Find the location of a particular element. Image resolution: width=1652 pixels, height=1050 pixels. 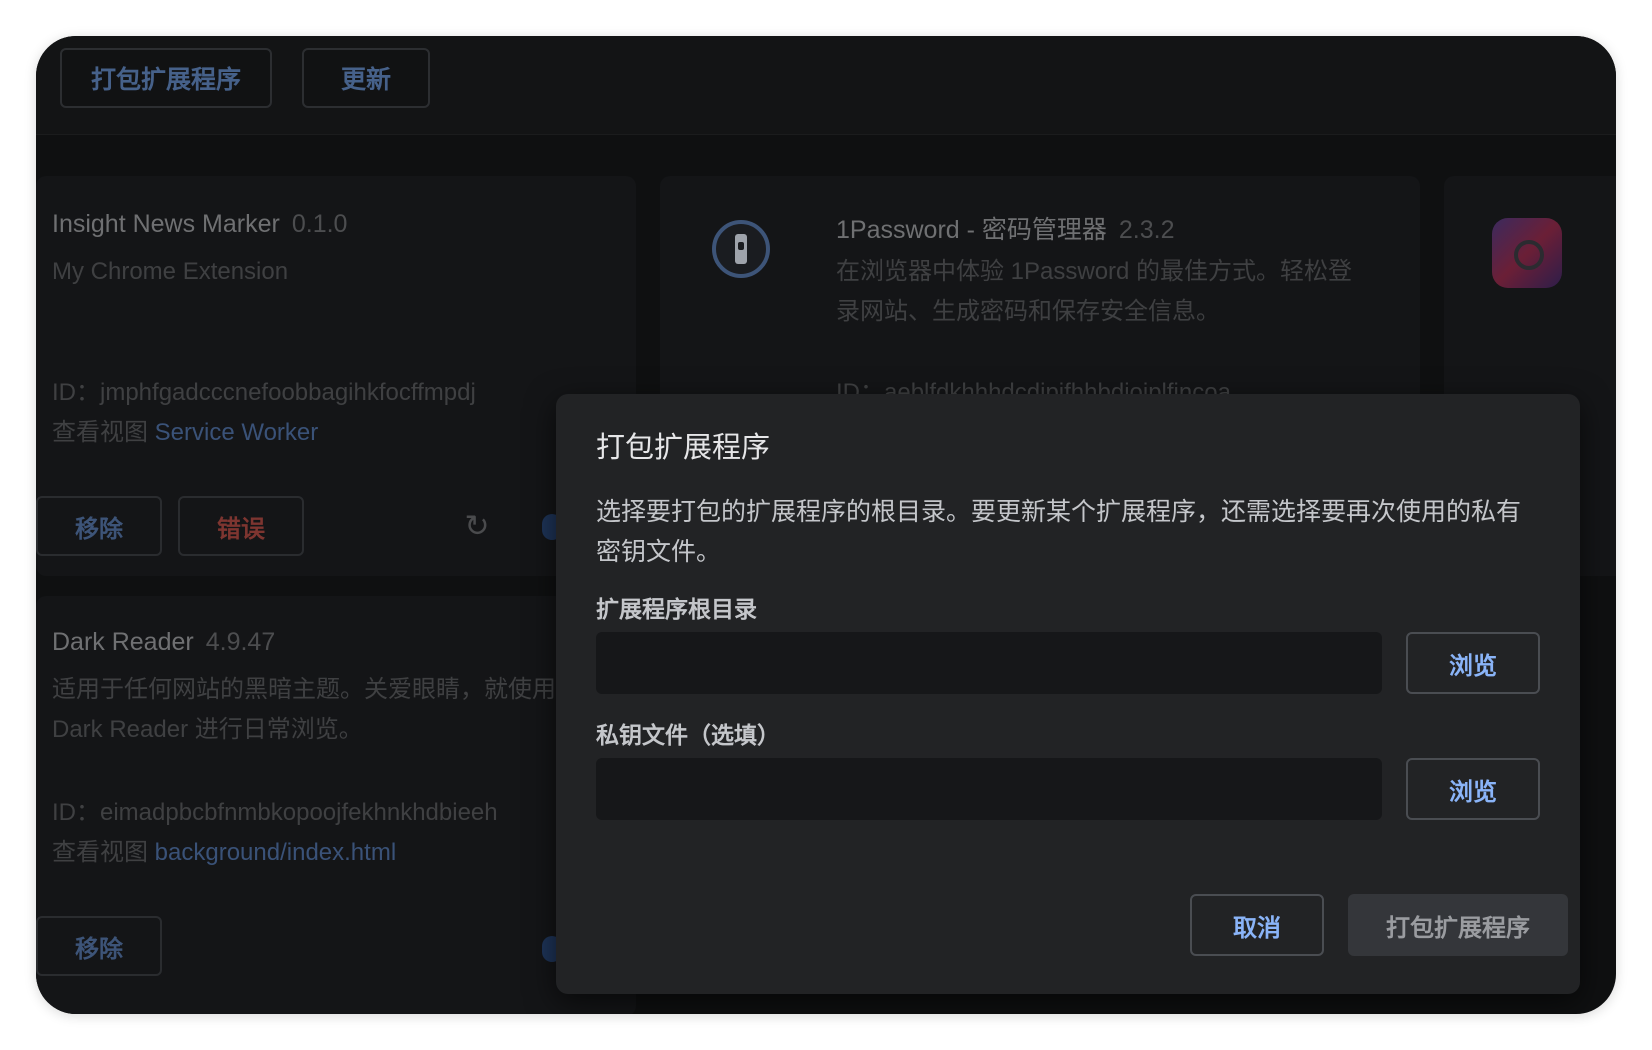

inspect-views: 查看视图 background/index.html is located at coordinates (224, 849).